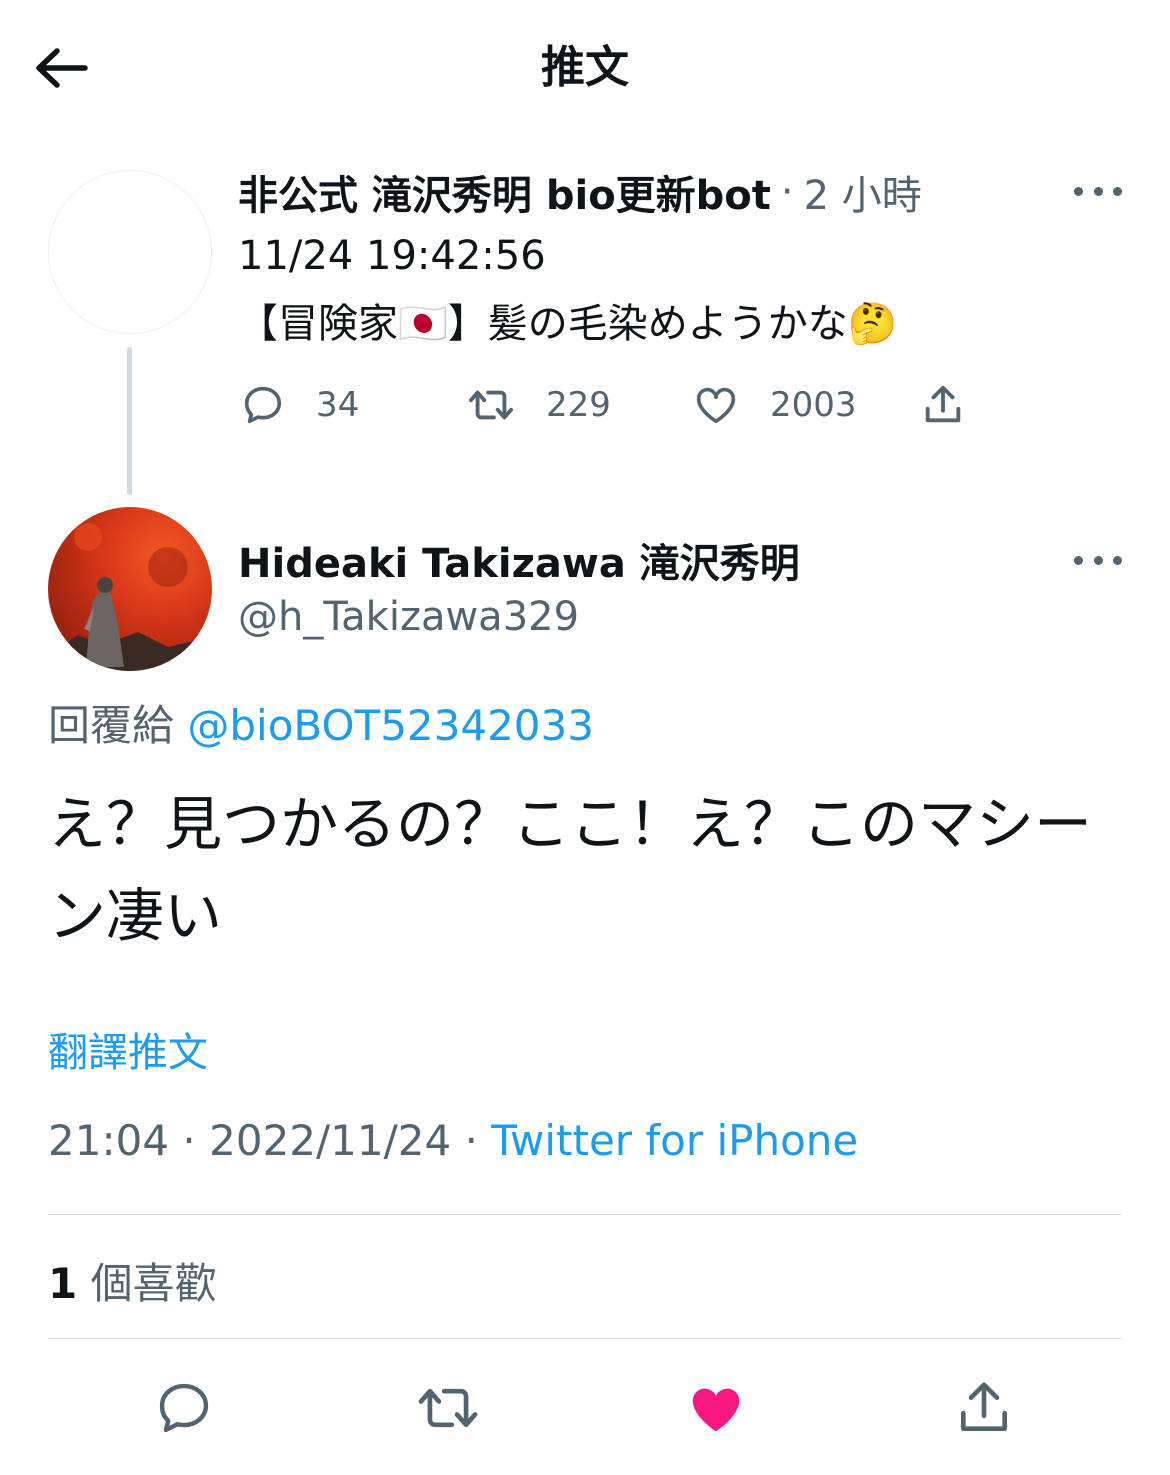 Image resolution: width=1170 pixels, height=1475 pixels. What do you see at coordinates (109, 1140) in the screenshot?
I see `tweet-time: 21:04` at bounding box center [109, 1140].